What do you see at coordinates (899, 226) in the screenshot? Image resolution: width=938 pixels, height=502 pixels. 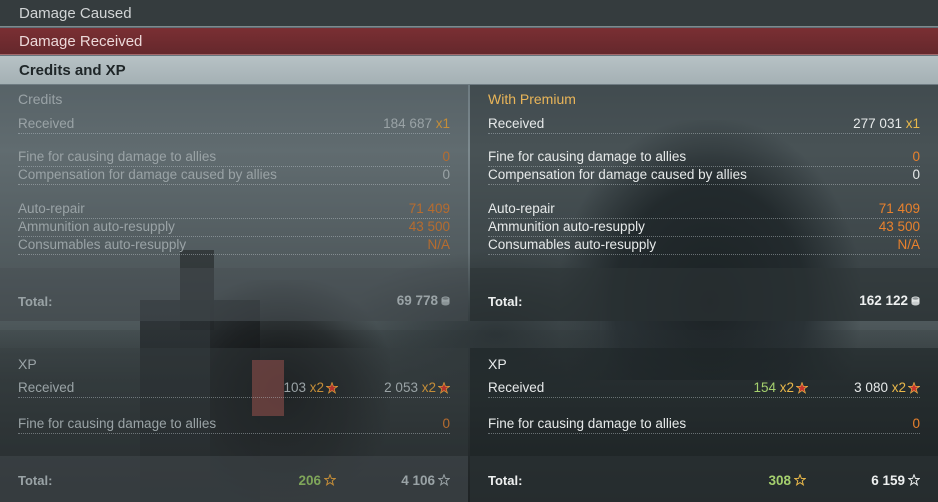 I see `ammo-resupply-value: 43 500` at bounding box center [899, 226].